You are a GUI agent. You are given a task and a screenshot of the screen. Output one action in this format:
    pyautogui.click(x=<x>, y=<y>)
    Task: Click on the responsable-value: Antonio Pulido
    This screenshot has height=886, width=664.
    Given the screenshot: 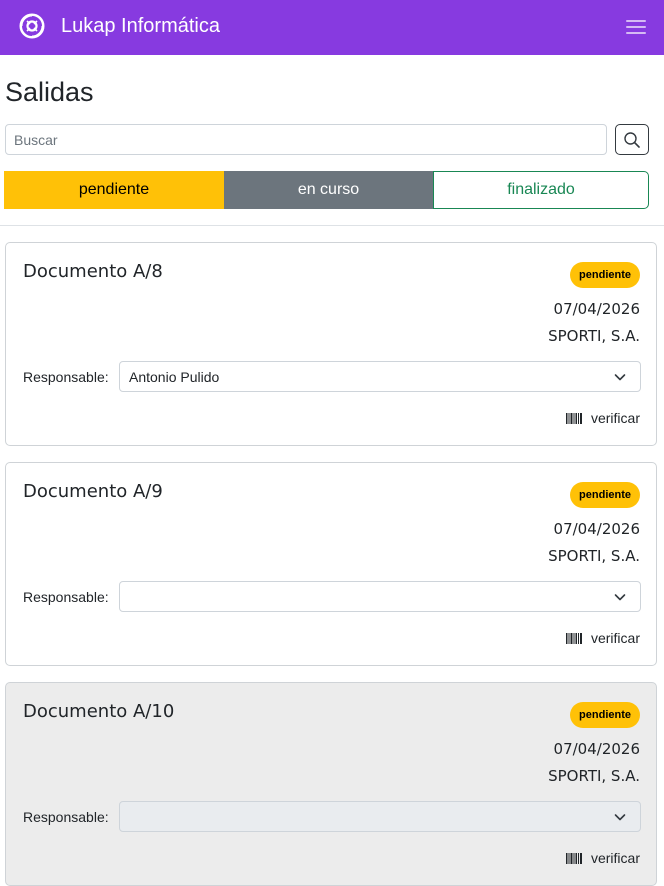 What is the action you would take?
    pyautogui.click(x=174, y=376)
    